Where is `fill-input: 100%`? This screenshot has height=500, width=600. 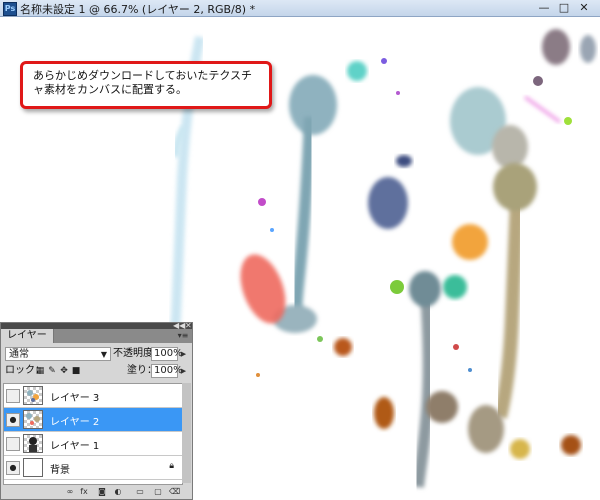 fill-input: 100% is located at coordinates (167, 371).